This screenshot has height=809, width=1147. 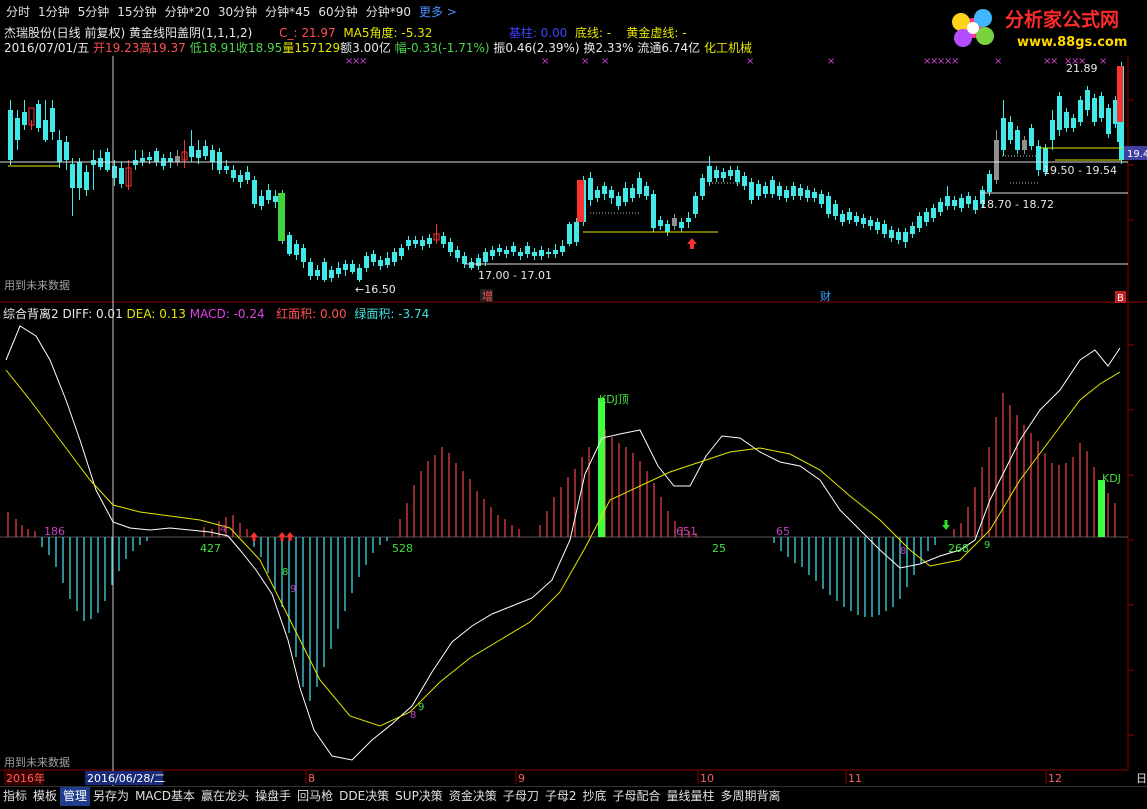 What do you see at coordinates (1141, 778) in the screenshot?
I see `period-indicator: 日` at bounding box center [1141, 778].